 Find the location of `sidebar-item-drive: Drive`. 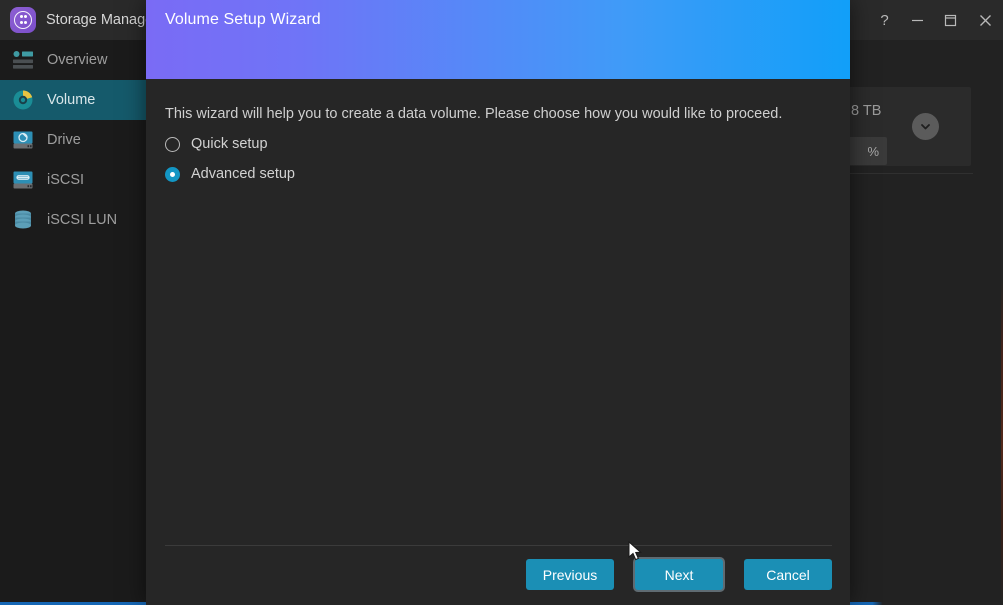

sidebar-item-drive: Drive is located at coordinates (74, 140).